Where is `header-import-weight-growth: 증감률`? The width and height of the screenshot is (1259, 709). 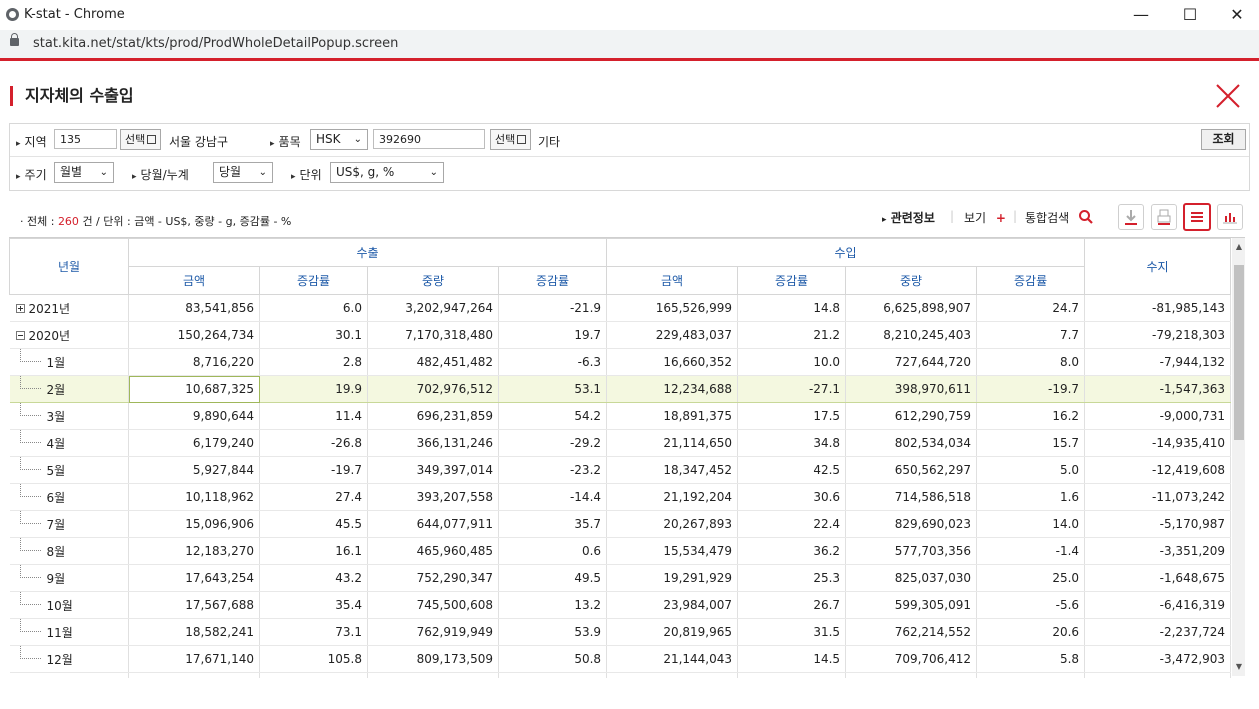 header-import-weight-growth: 증감률 is located at coordinates (1031, 280).